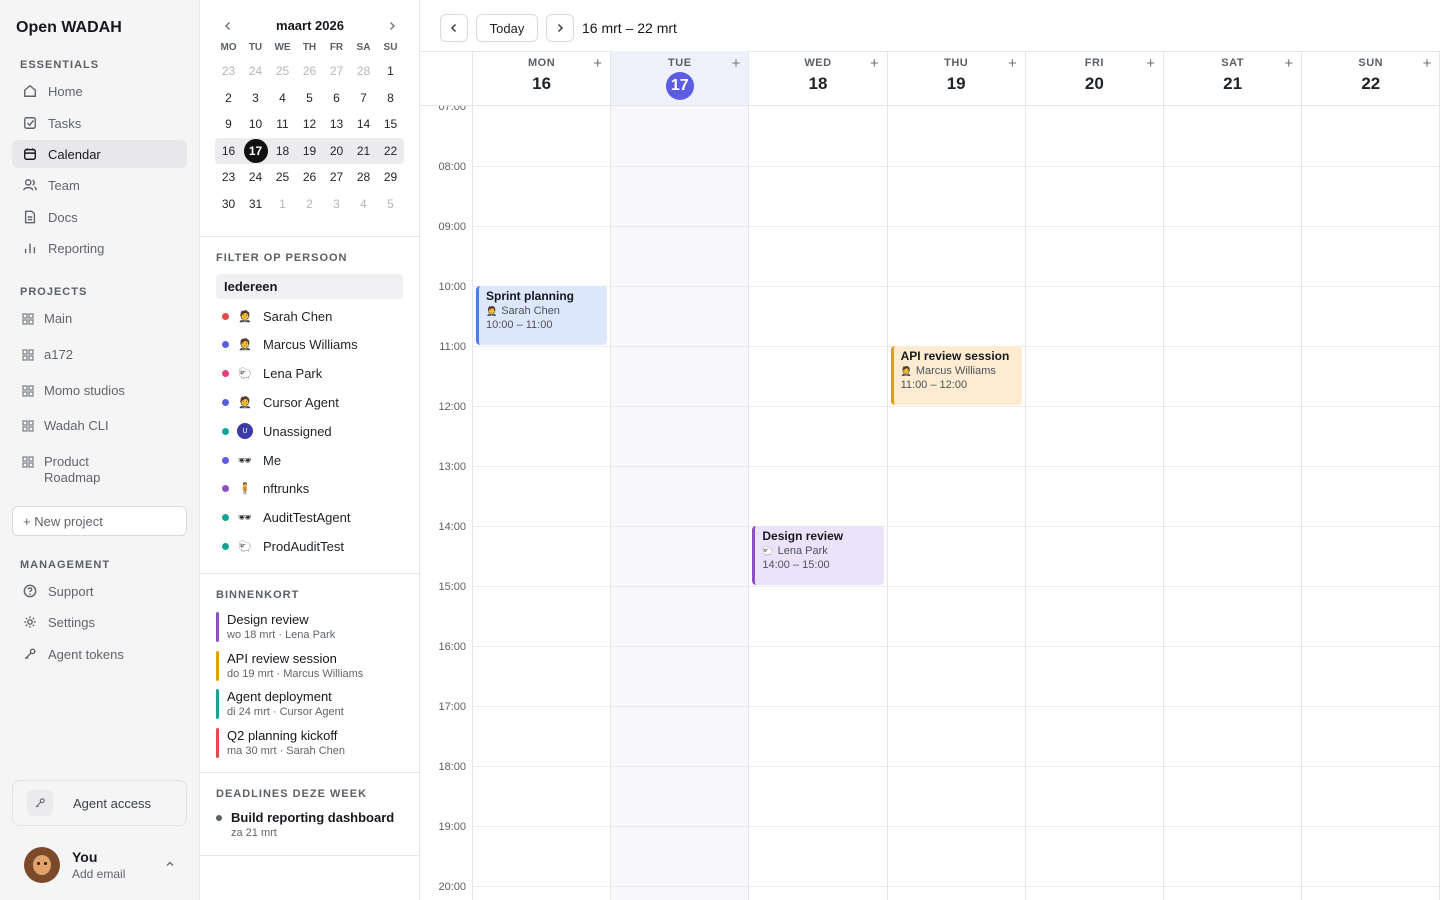  Describe the element at coordinates (228, 151) in the screenshot. I see `mini-calendar-day: 16` at that location.